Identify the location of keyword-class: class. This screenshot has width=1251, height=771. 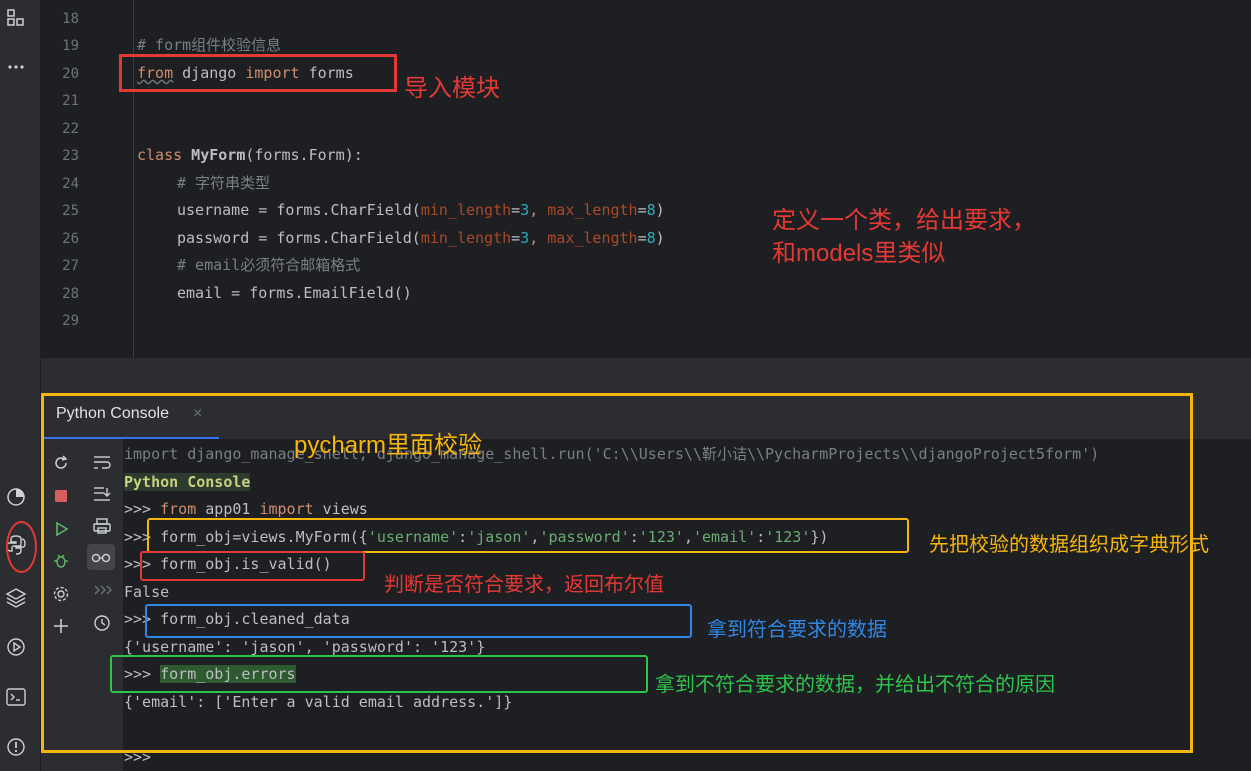
(160, 155).